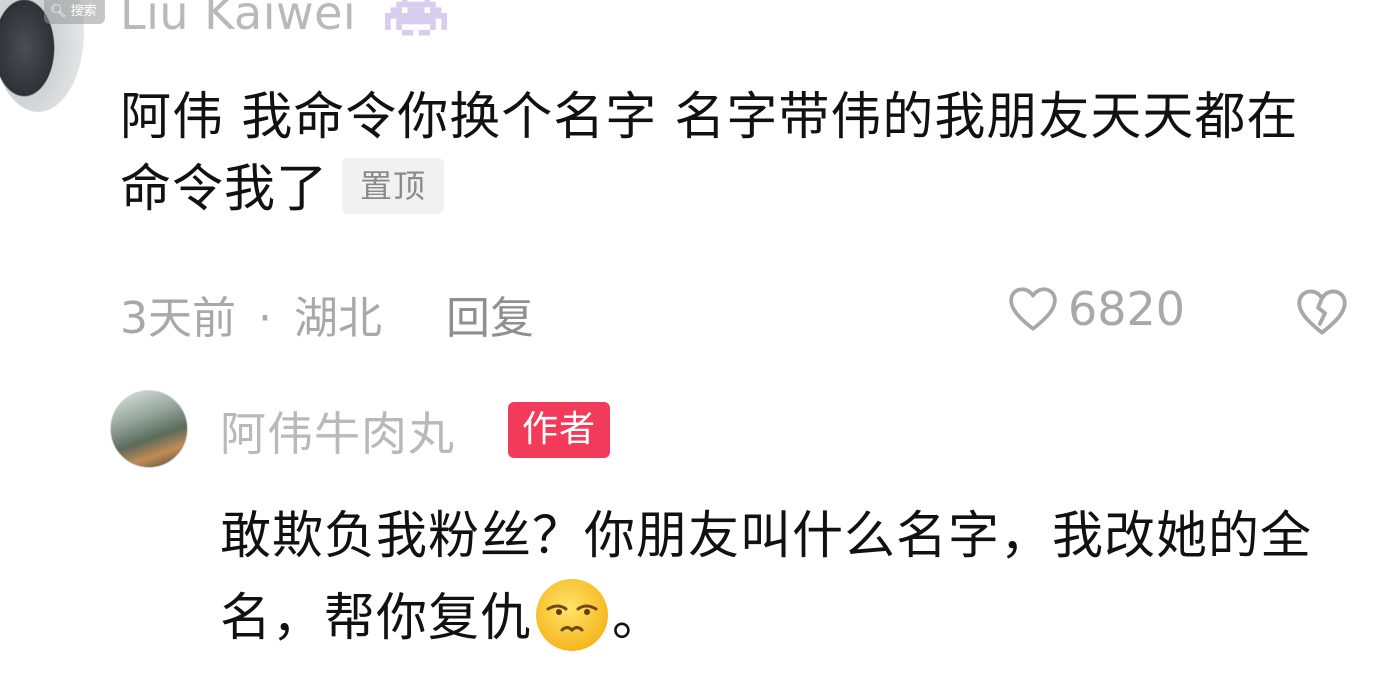  I want to click on broken-heart-icon, so click(1322, 312).